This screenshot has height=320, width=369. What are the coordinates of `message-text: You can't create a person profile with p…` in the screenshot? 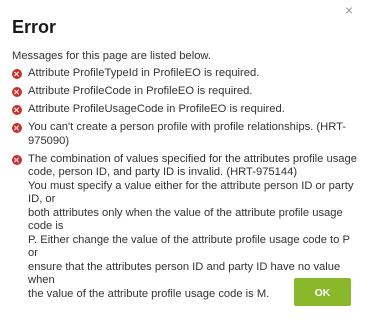 It's located at (187, 134).